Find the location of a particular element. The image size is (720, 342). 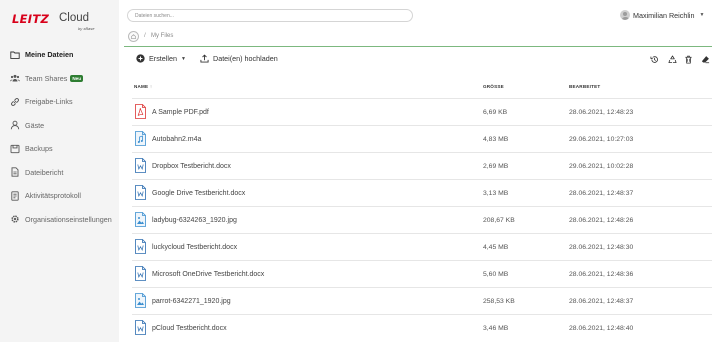

upload-button: Datei(en) hochladen is located at coordinates (239, 58).